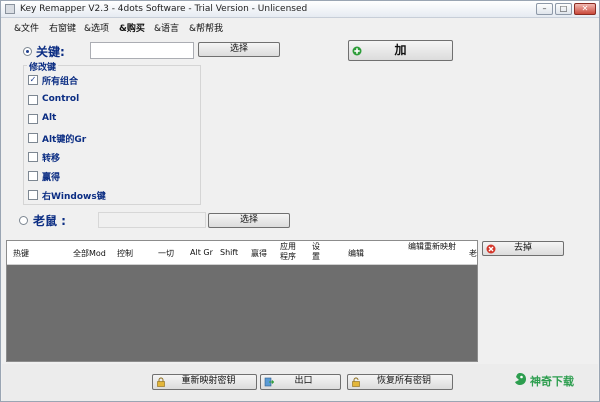  Describe the element at coordinates (50, 52) in the screenshot. I see `key-label: 关键:` at that location.